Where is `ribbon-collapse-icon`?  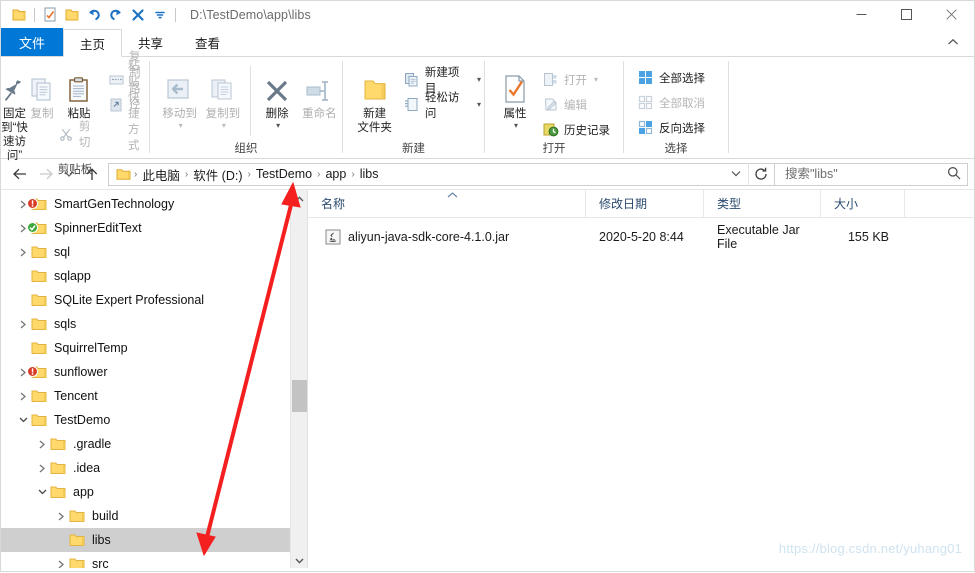
ribbon-collapse-icon is located at coordinates (953, 42).